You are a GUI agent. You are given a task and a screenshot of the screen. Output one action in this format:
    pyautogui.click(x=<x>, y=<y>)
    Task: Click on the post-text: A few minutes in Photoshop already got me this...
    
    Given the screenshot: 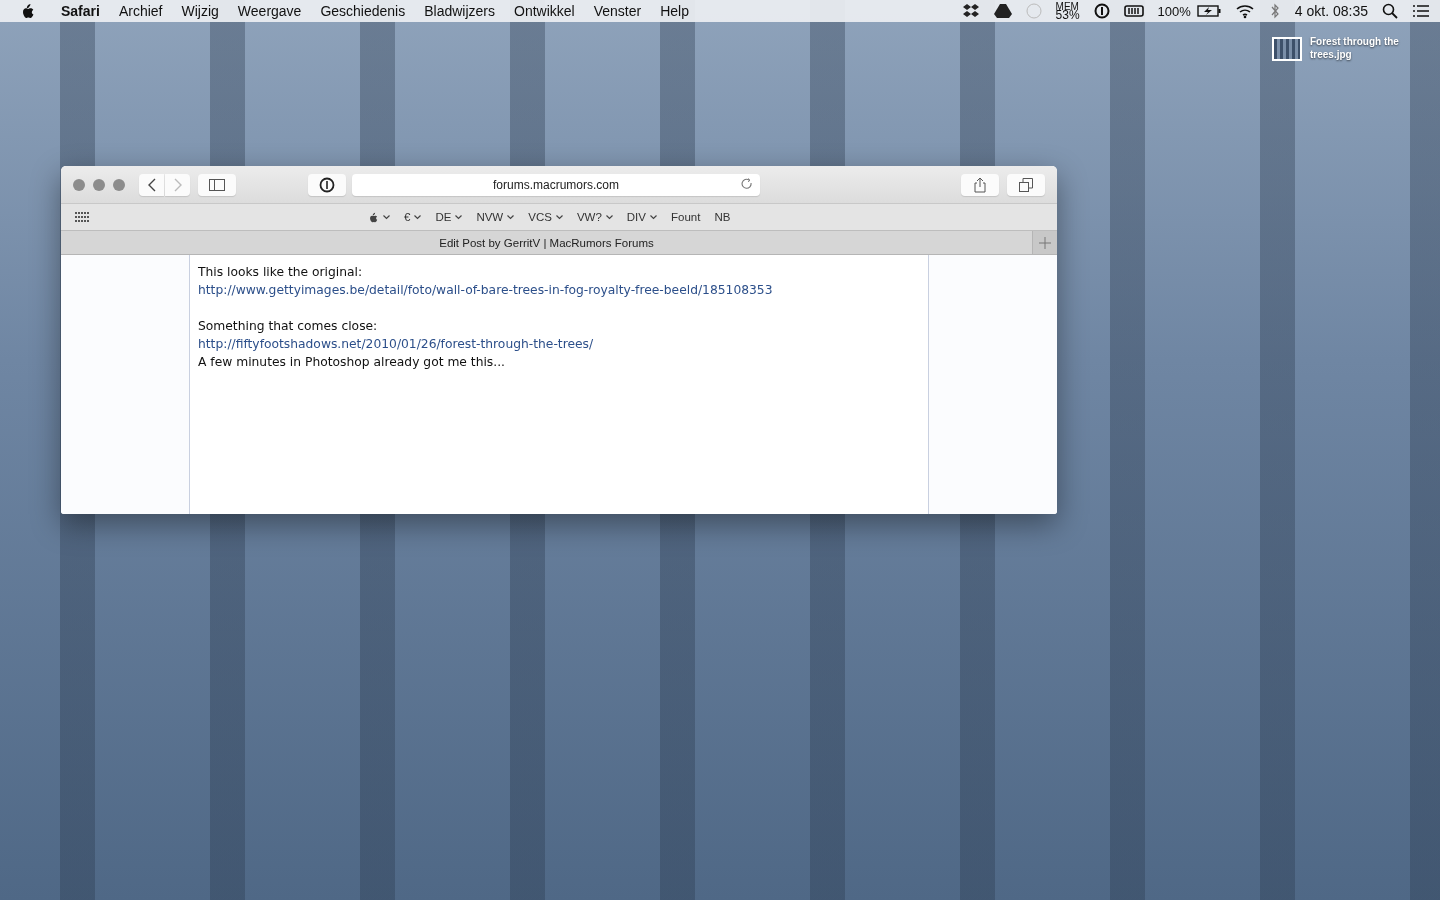 What is the action you would take?
    pyautogui.click(x=352, y=362)
    